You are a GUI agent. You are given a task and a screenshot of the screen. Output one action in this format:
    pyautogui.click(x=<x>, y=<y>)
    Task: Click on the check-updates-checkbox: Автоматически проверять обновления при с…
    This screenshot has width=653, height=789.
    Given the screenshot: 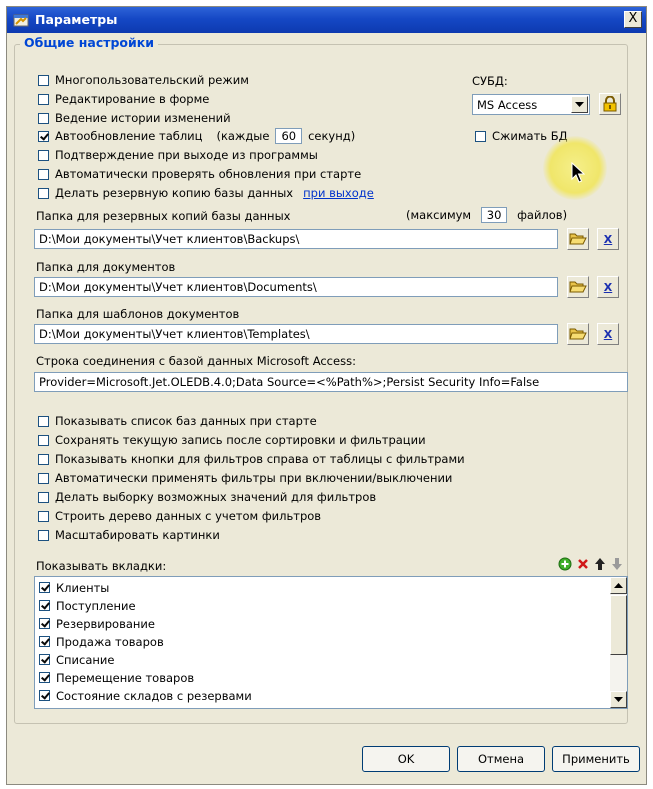 What is the action you would take?
    pyautogui.click(x=199, y=174)
    